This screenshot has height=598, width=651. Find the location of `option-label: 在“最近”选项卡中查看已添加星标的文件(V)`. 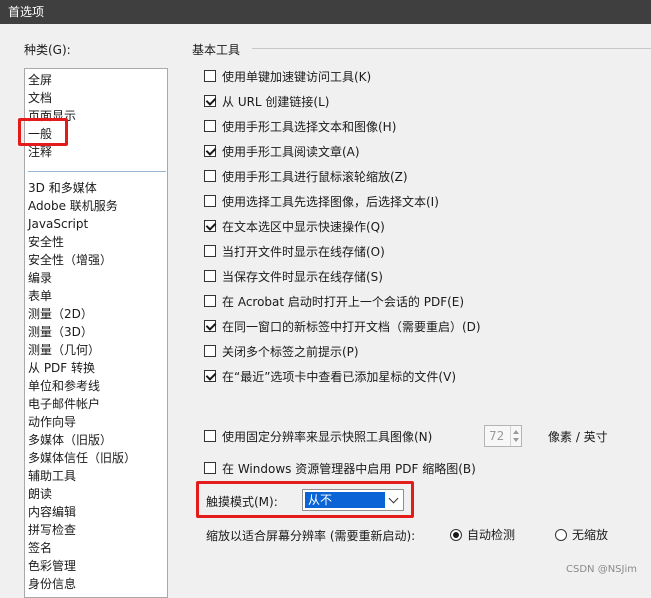

option-label: 在“最近”选项卡中查看已添加星标的文件(V) is located at coordinates (339, 376).